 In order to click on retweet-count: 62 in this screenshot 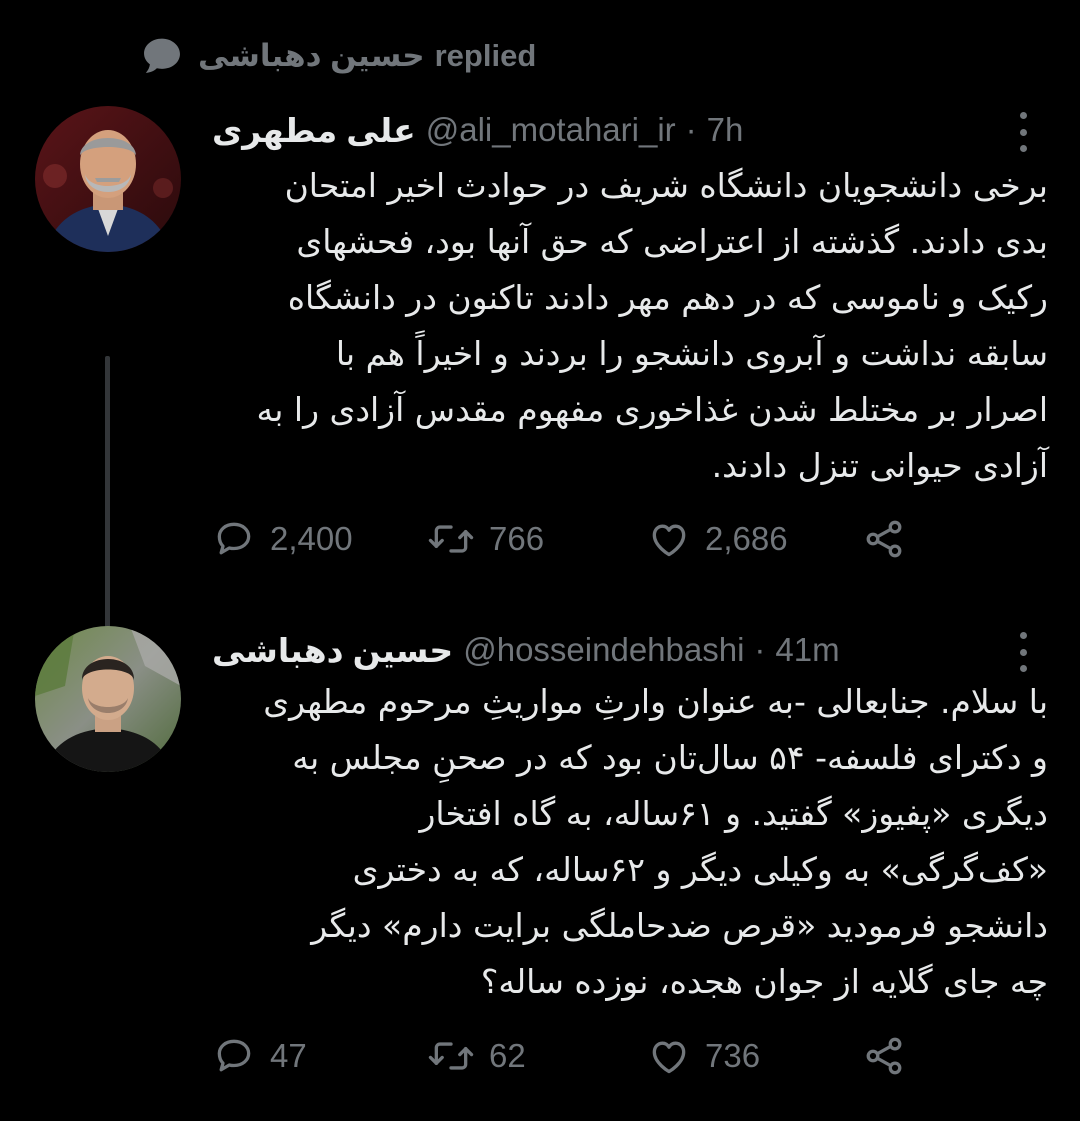, I will do `click(507, 1055)`.